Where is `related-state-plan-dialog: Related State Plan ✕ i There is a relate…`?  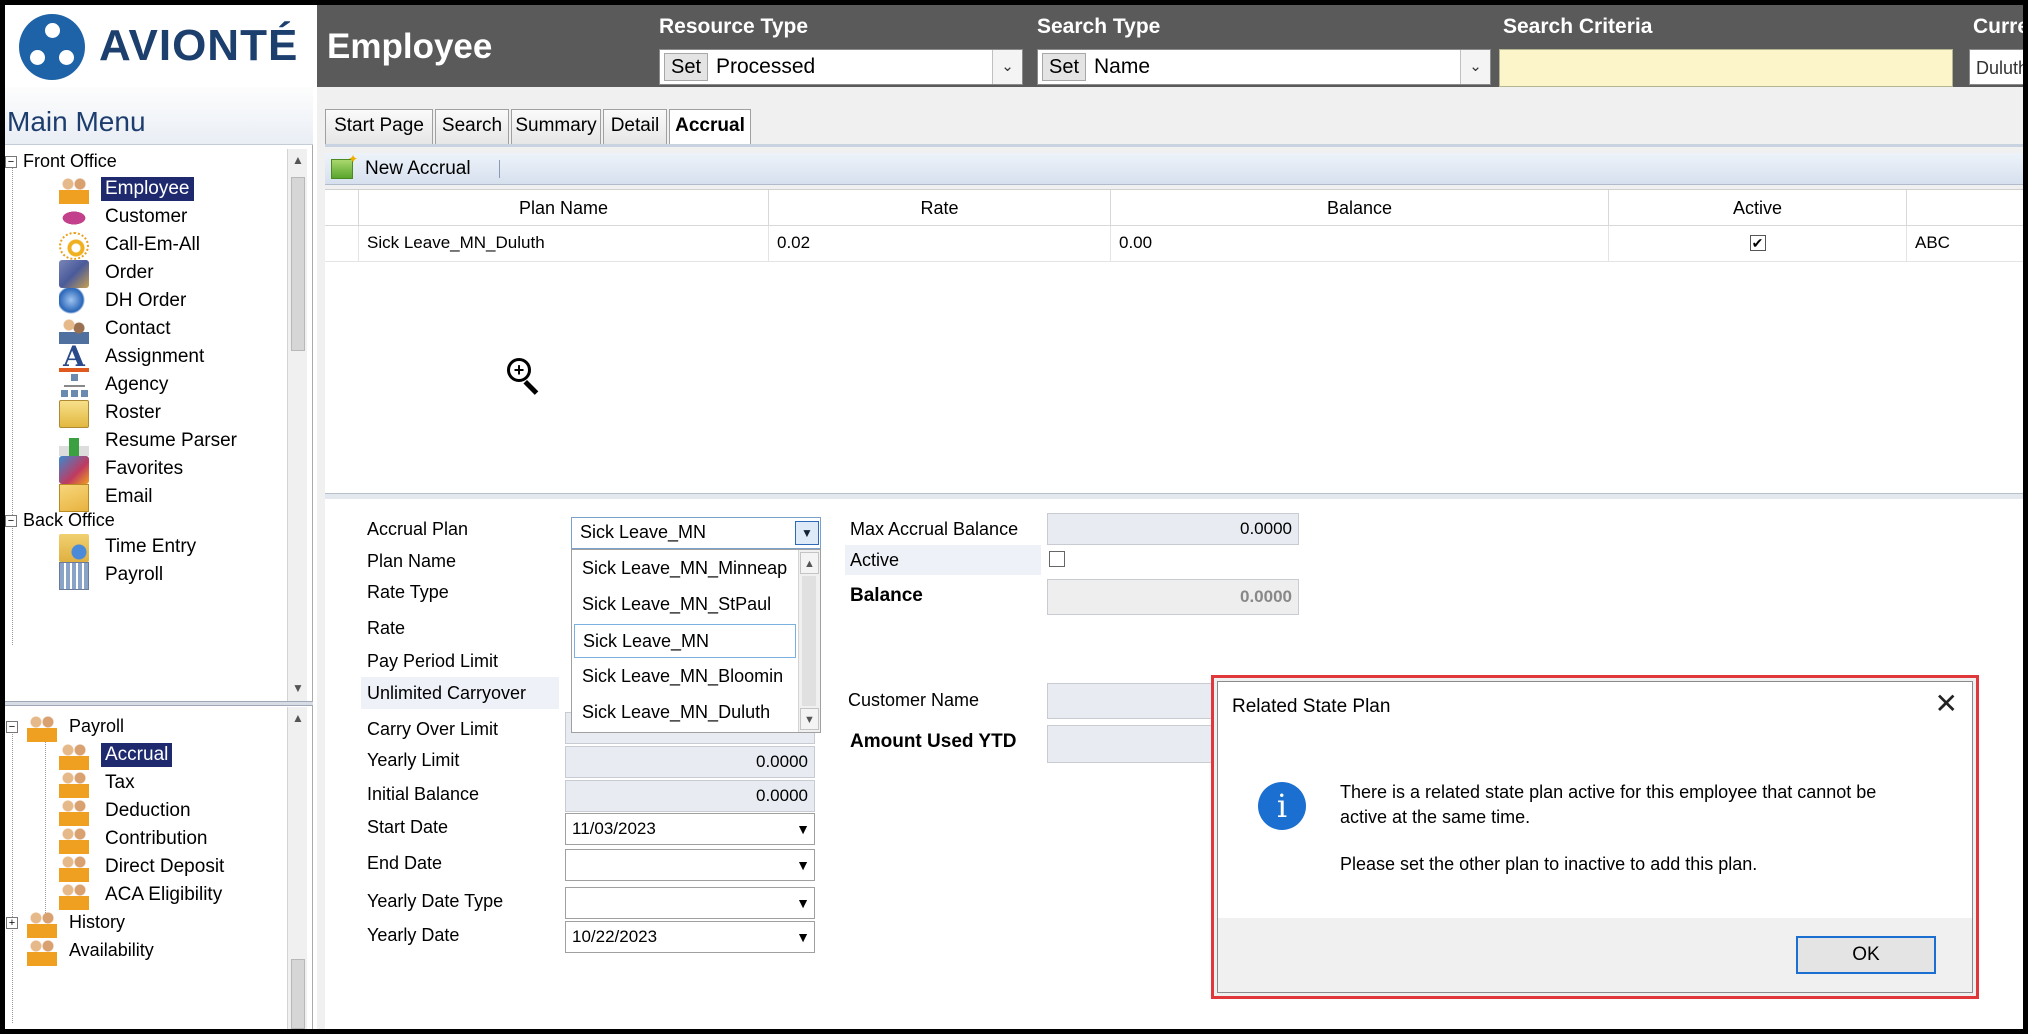
related-state-plan-dialog: Related State Plan ✕ i There is a relate… is located at coordinates (1595, 837).